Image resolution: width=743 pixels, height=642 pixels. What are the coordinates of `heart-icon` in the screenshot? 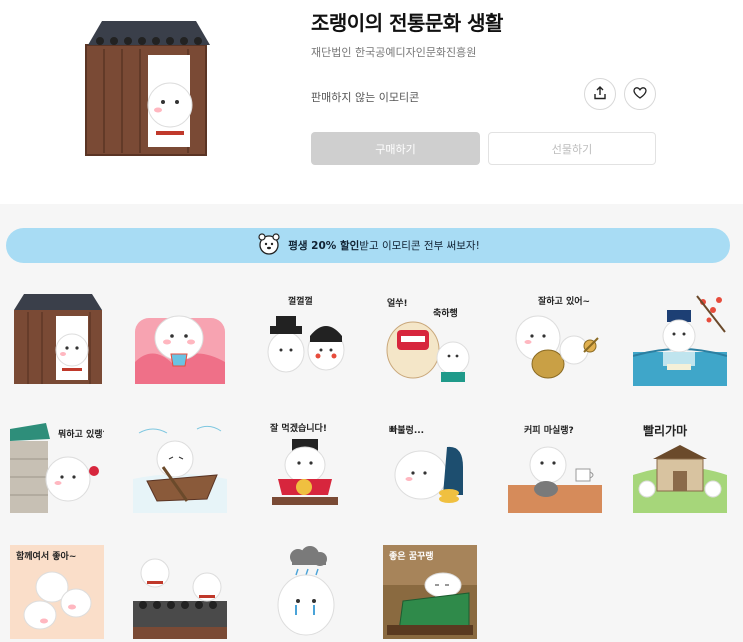 It's located at (640, 94).